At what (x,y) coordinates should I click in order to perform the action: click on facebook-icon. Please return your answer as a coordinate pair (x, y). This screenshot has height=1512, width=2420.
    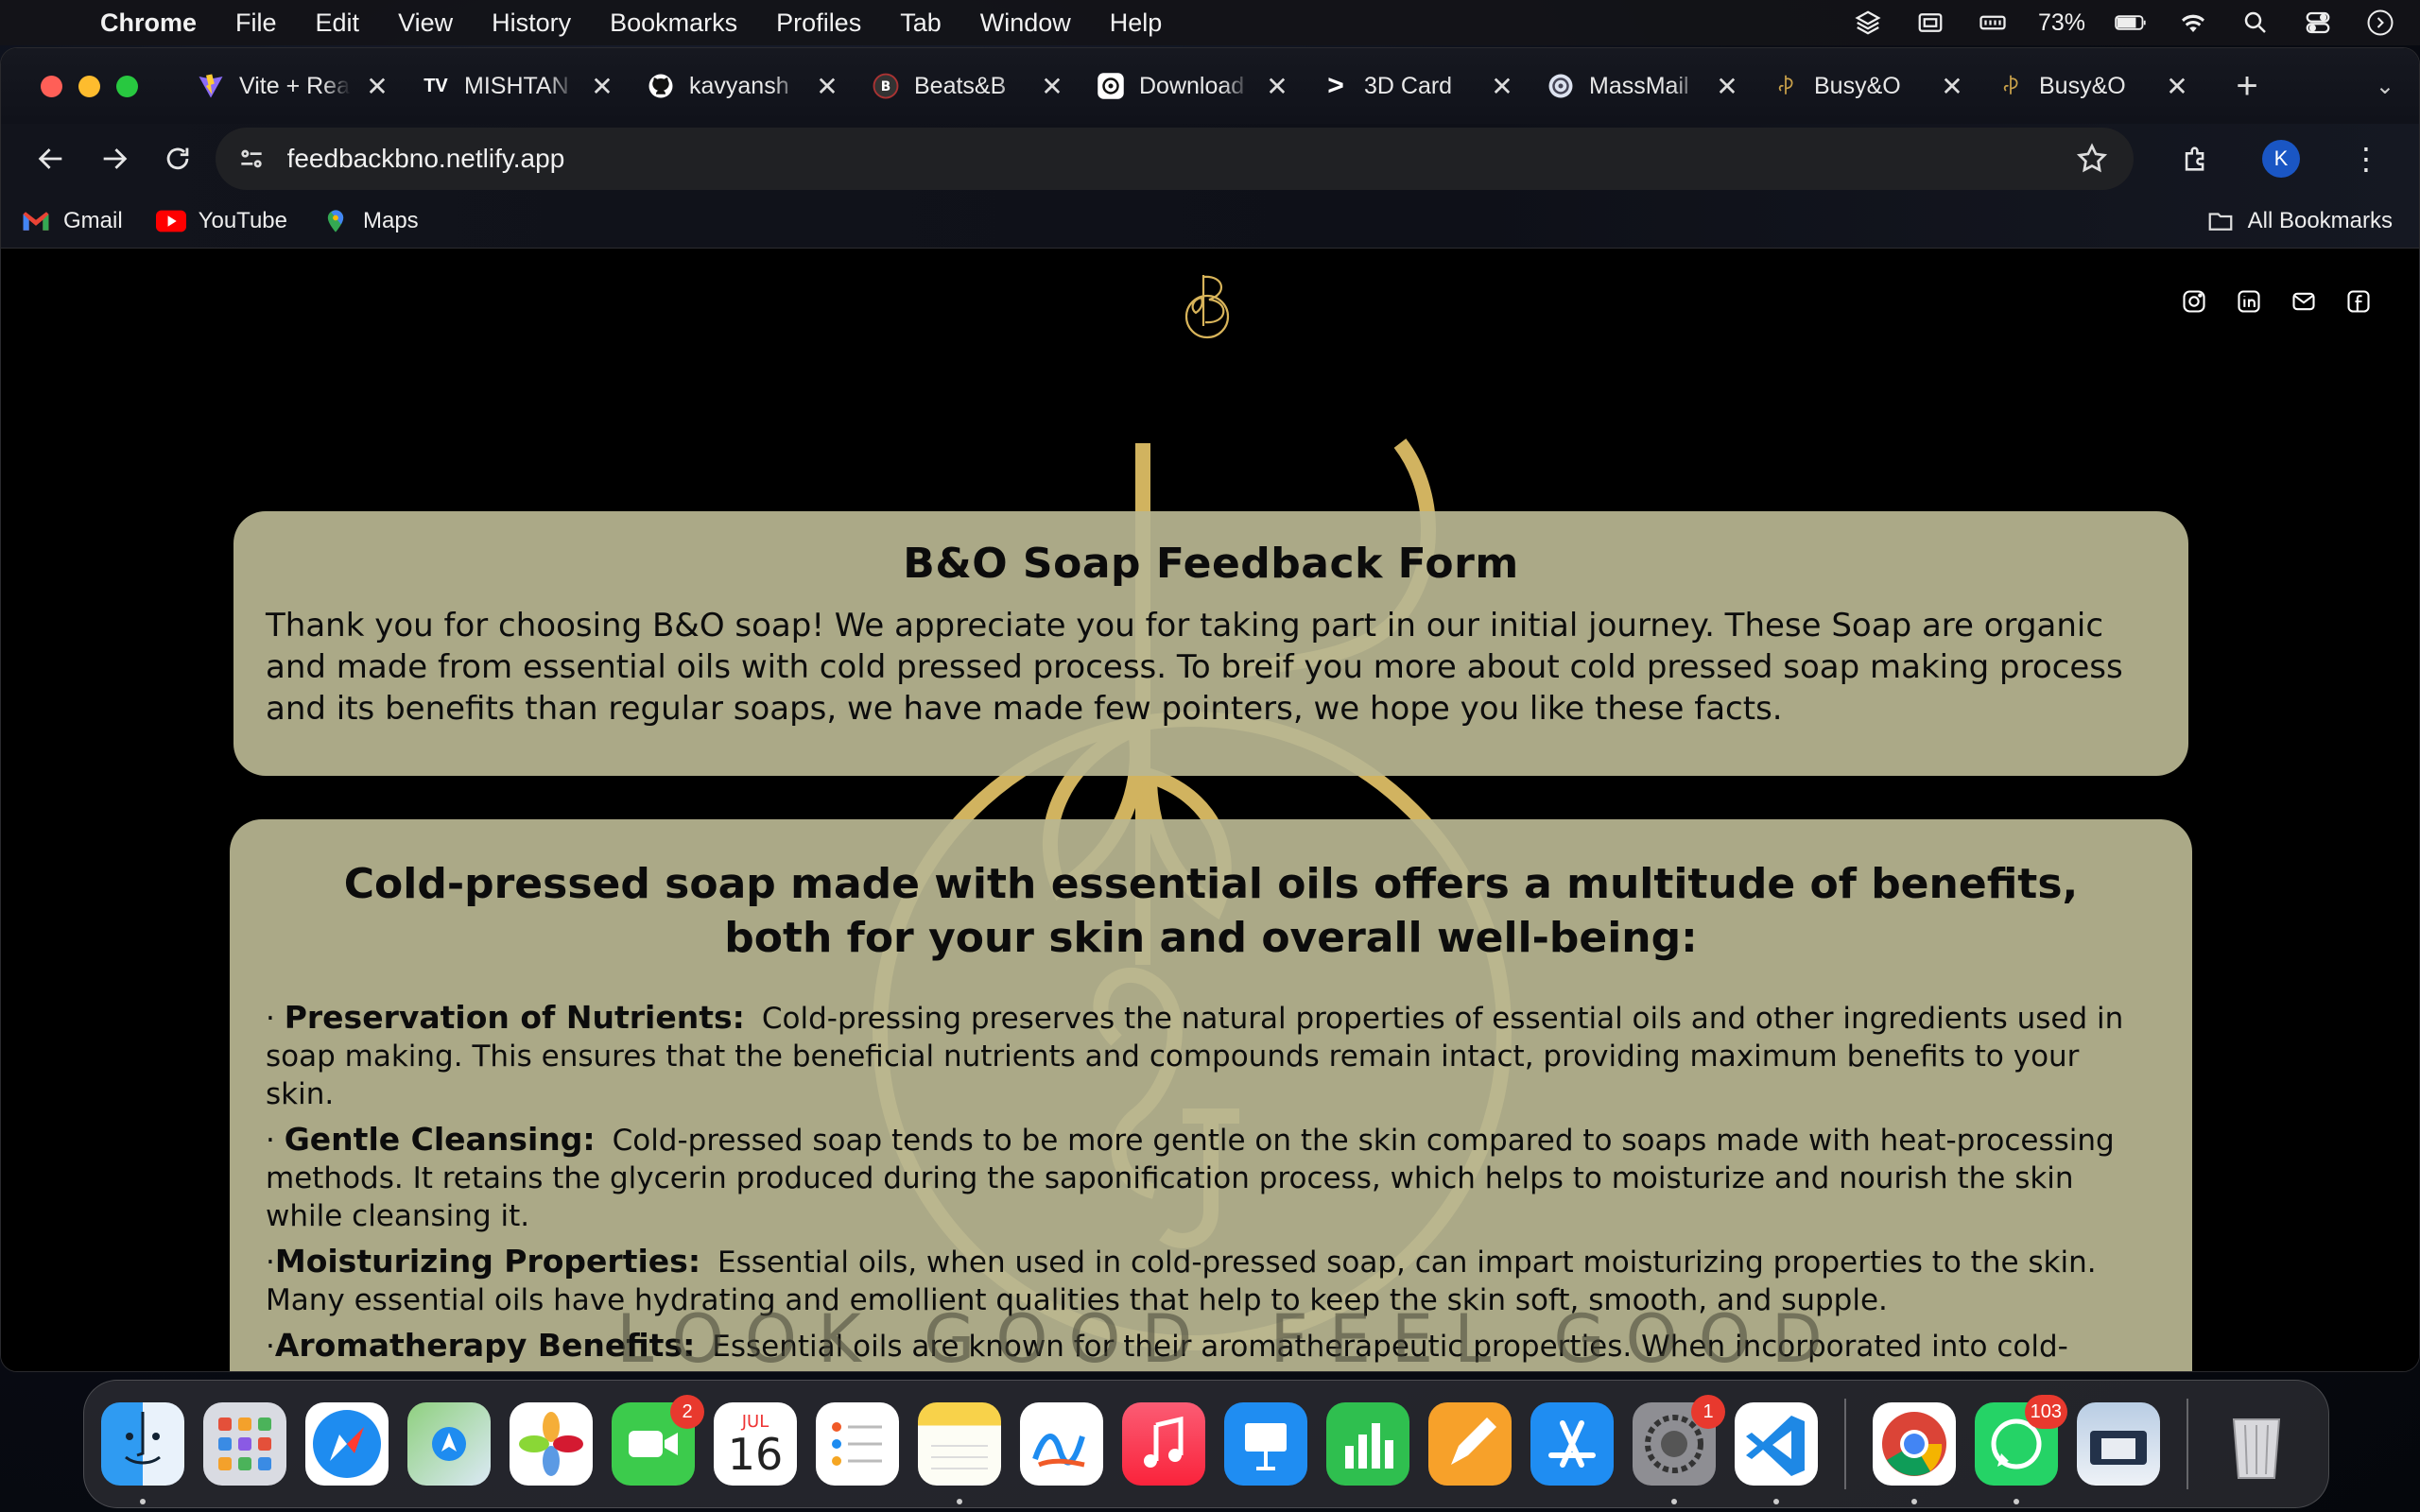
    Looking at the image, I should click on (2359, 301).